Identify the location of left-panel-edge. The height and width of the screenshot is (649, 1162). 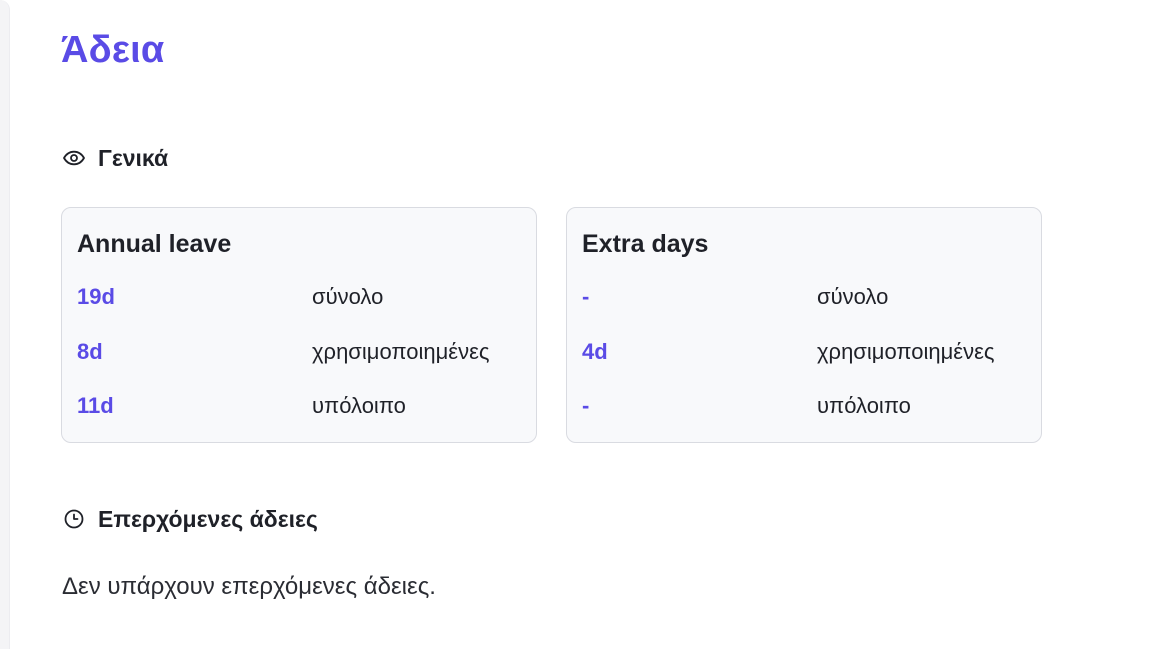
(5, 324).